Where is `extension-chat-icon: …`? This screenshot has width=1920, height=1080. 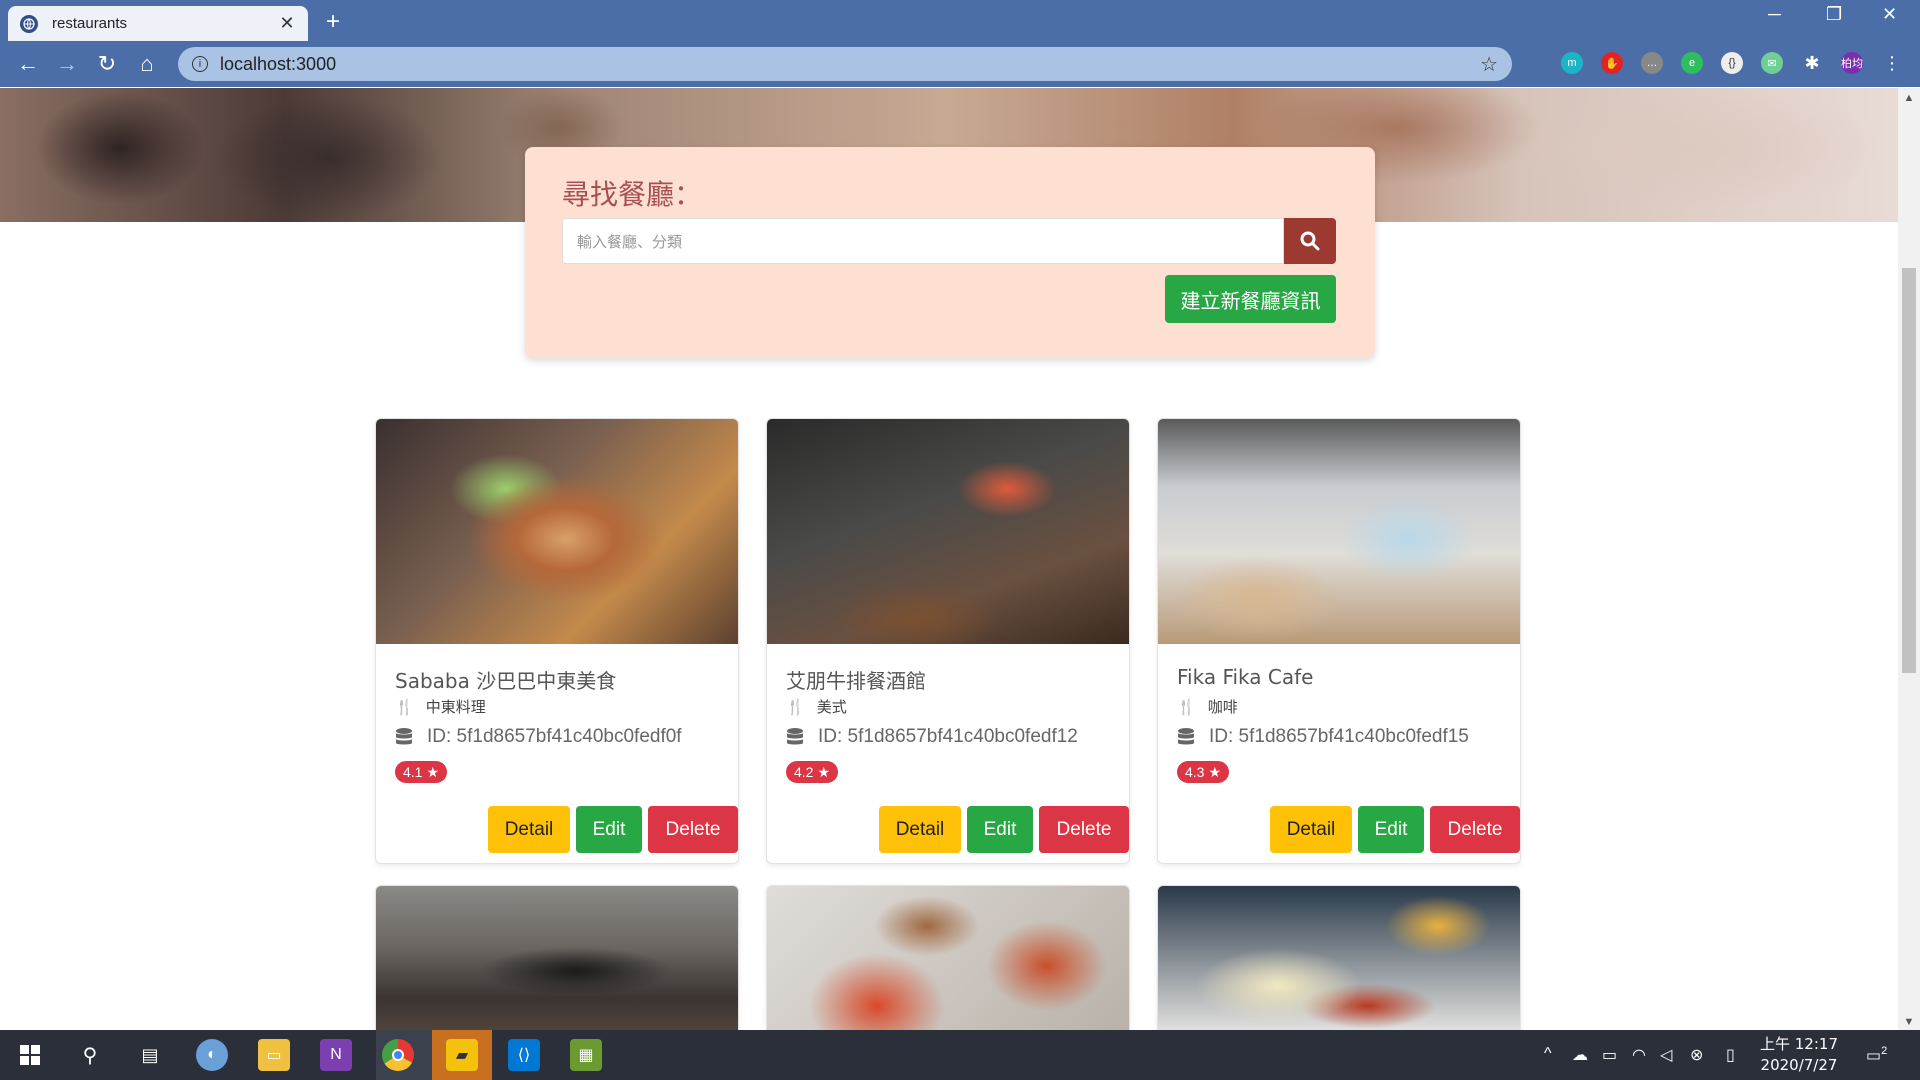 extension-chat-icon: … is located at coordinates (1652, 63).